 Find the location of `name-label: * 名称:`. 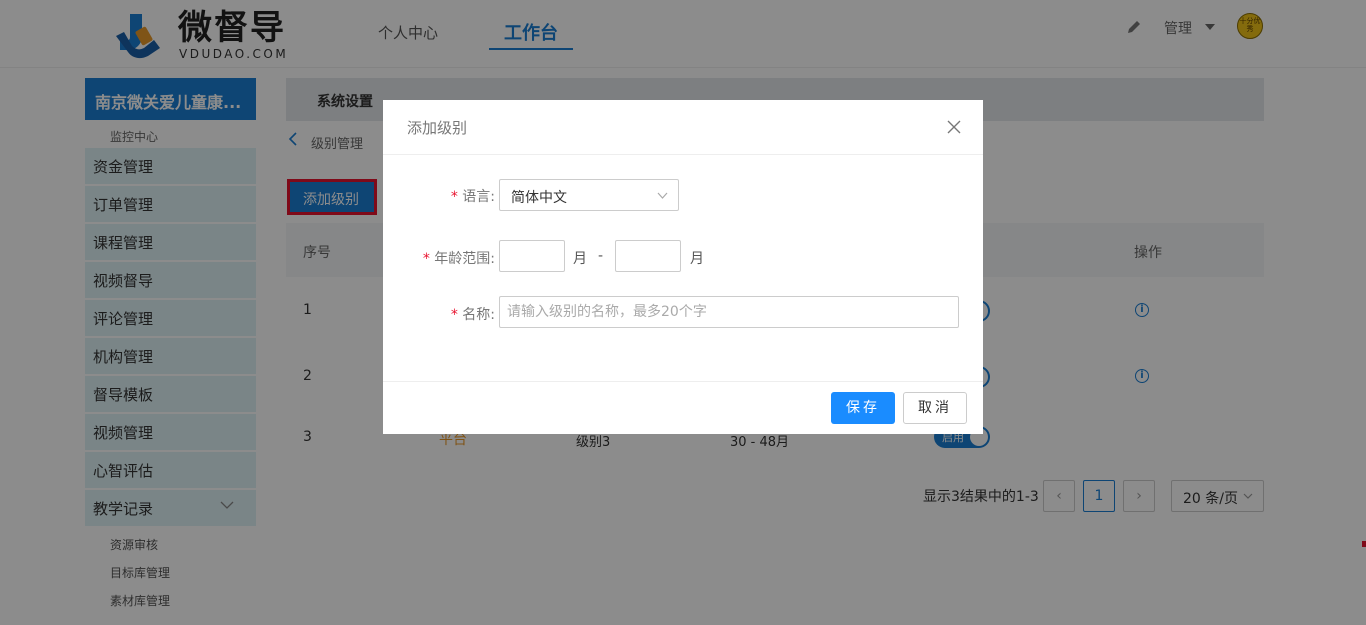

name-label: * 名称: is located at coordinates (469, 314).